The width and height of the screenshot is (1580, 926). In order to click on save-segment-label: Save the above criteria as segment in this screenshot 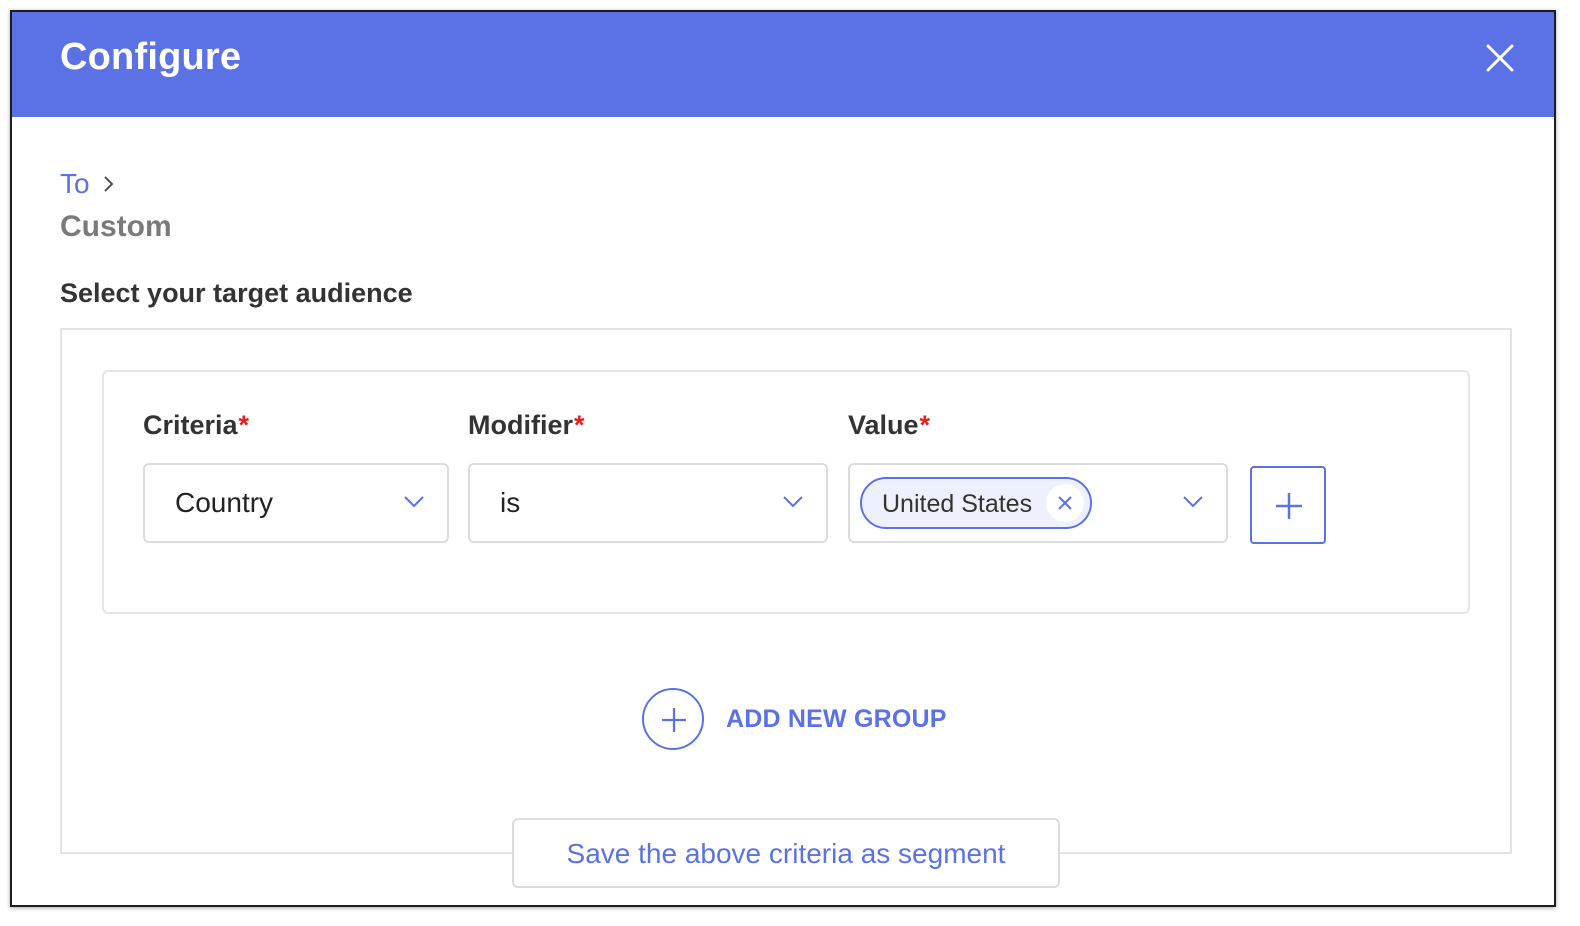, I will do `click(786, 853)`.